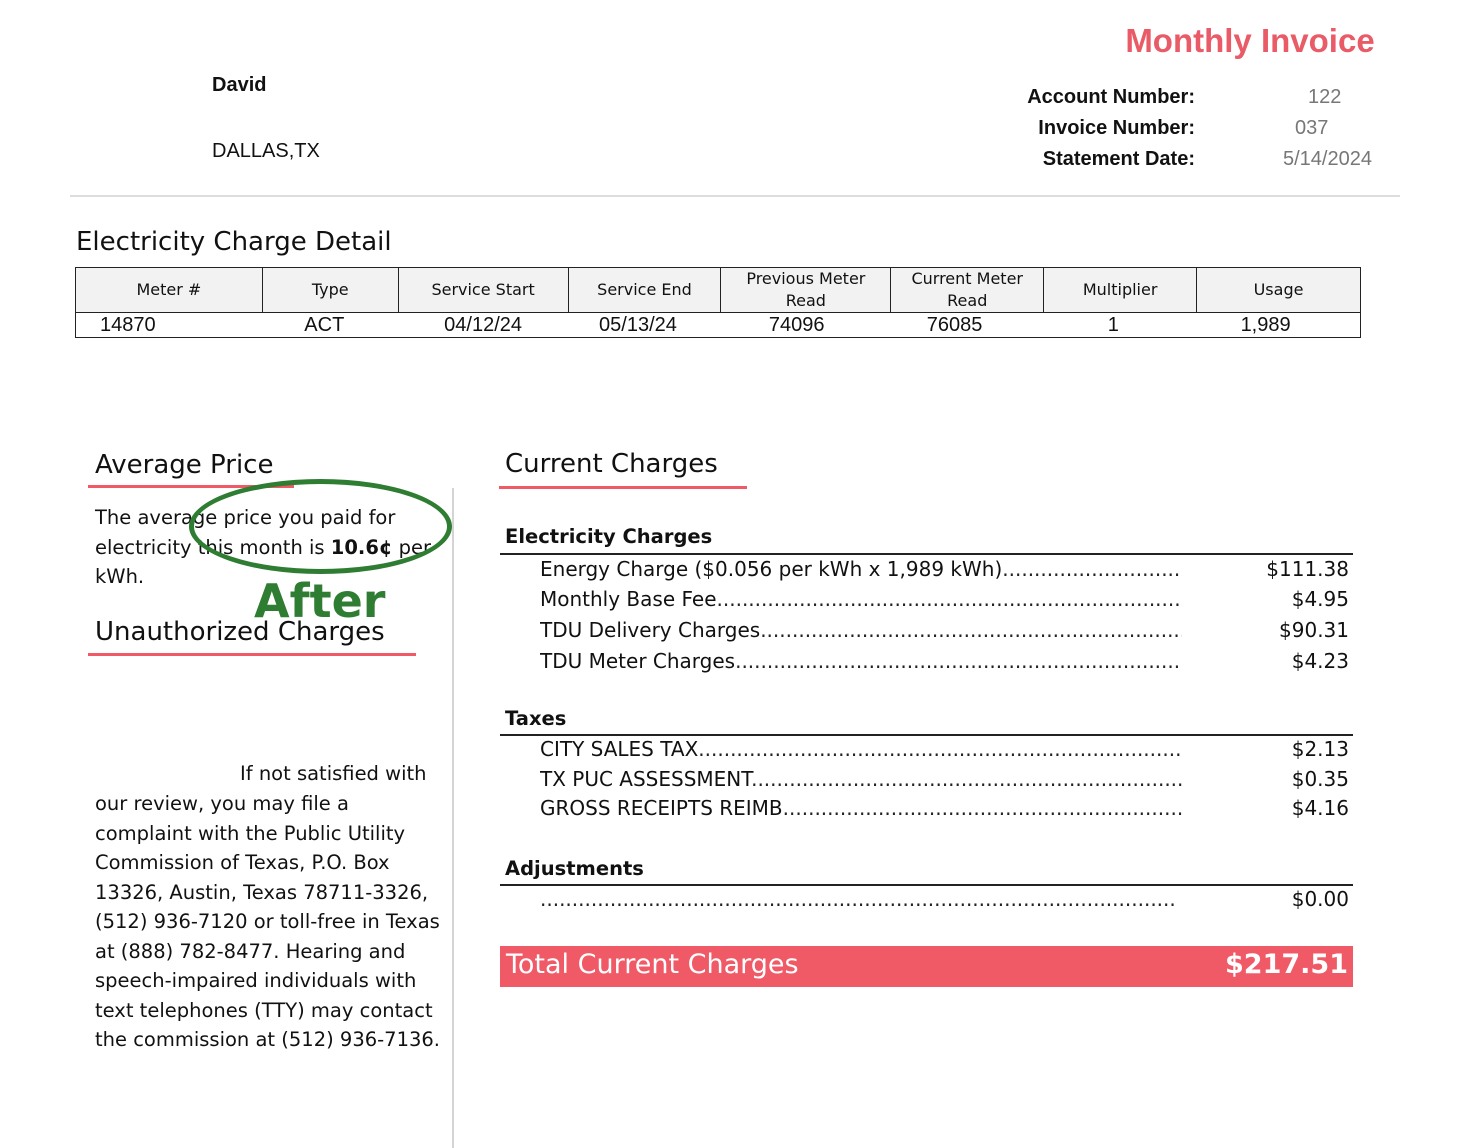 This screenshot has width=1467, height=1148. Describe the element at coordinates (1327, 159) in the screenshot. I see `statement-date-value: 5/14/2024` at that location.